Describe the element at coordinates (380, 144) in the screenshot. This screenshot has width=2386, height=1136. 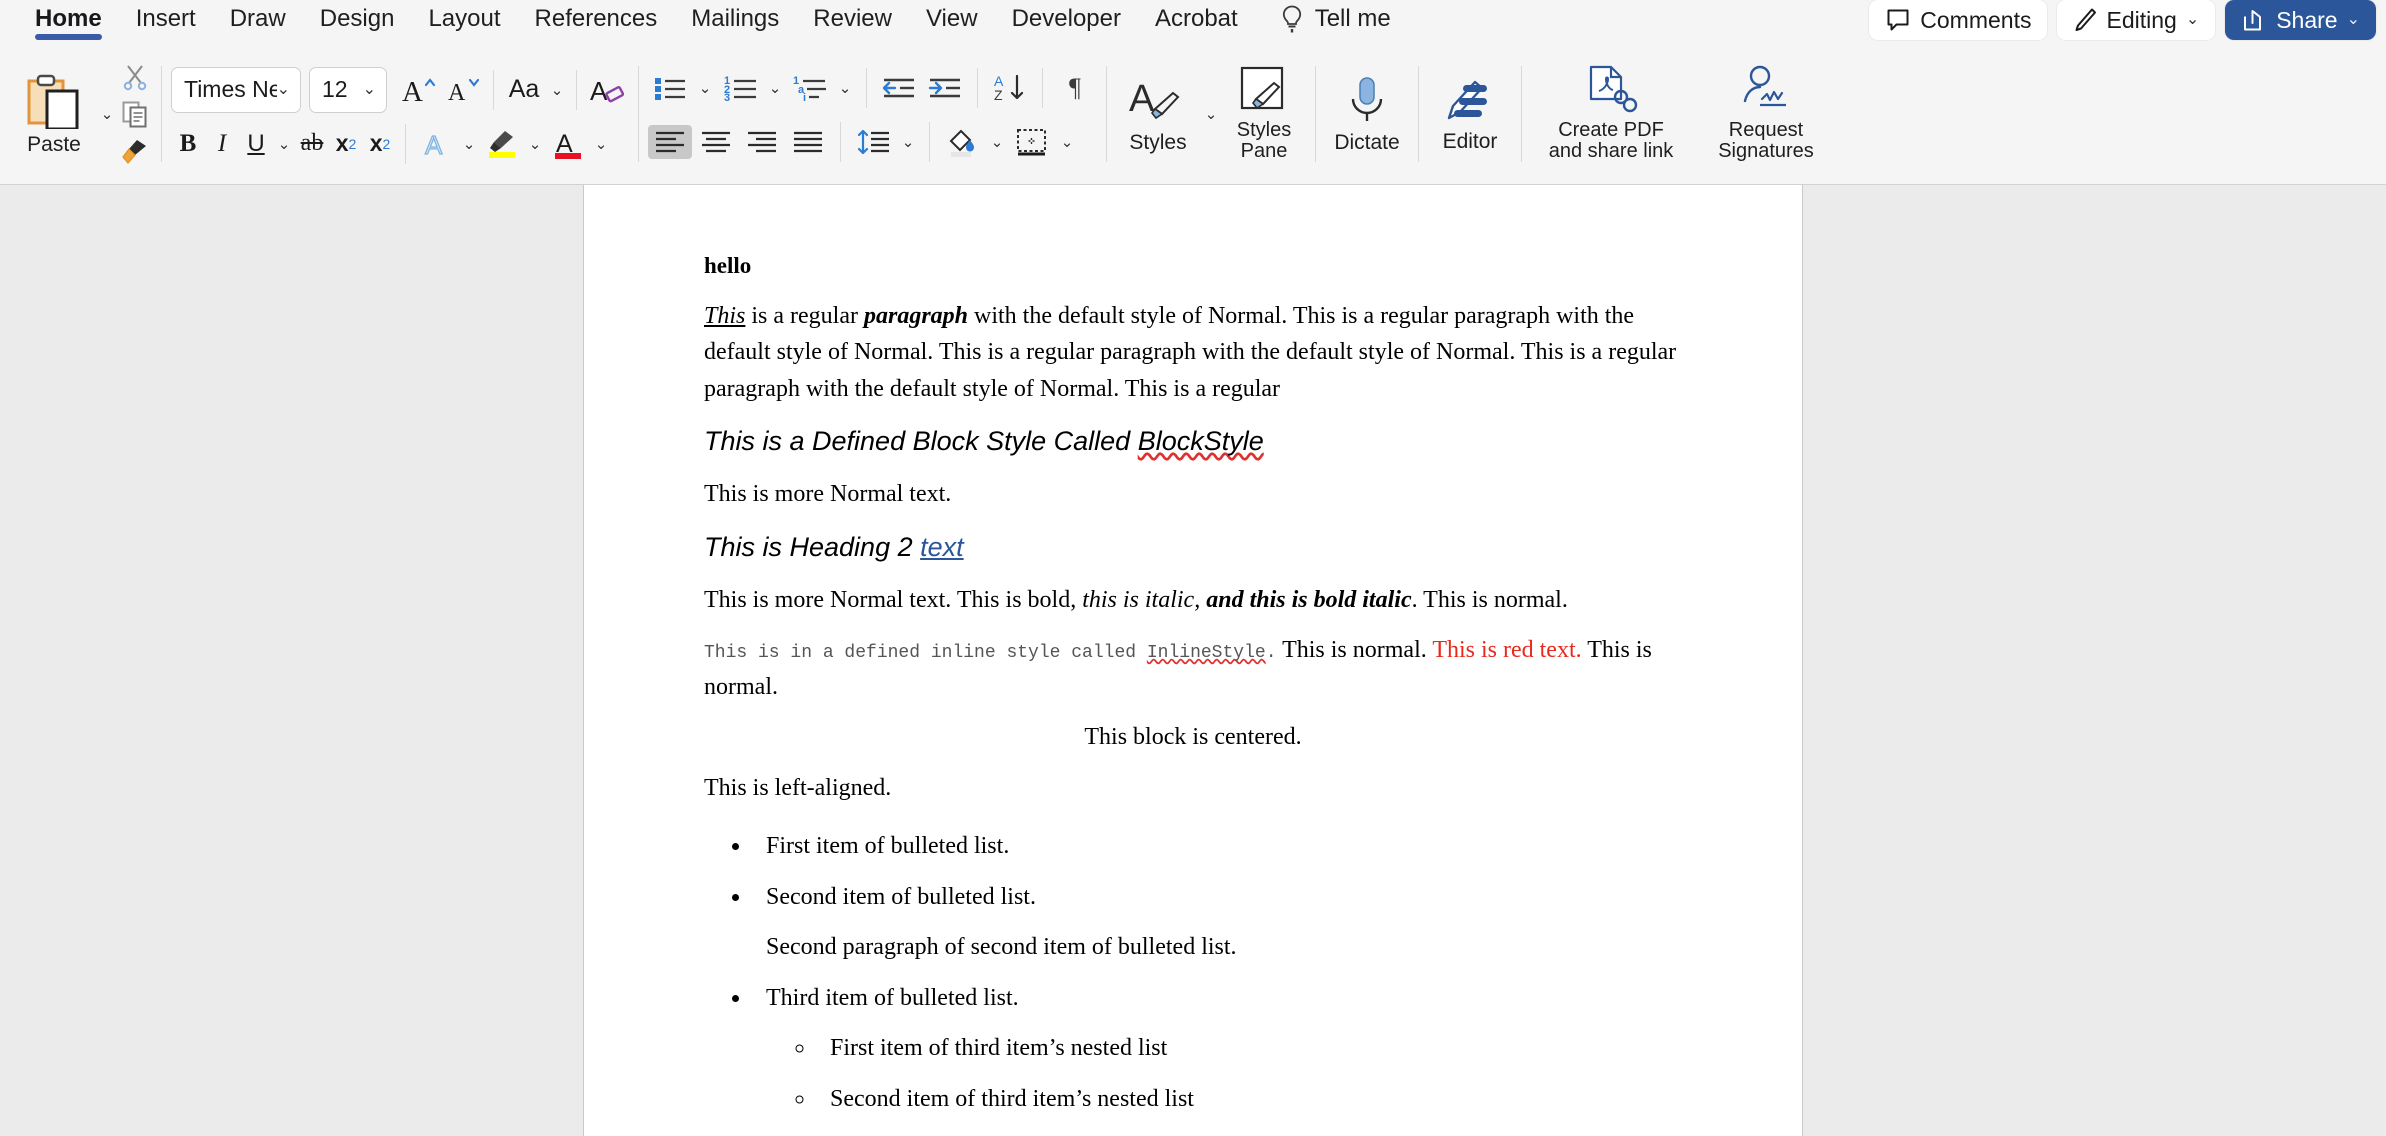
I see `superscript-button: x2` at that location.